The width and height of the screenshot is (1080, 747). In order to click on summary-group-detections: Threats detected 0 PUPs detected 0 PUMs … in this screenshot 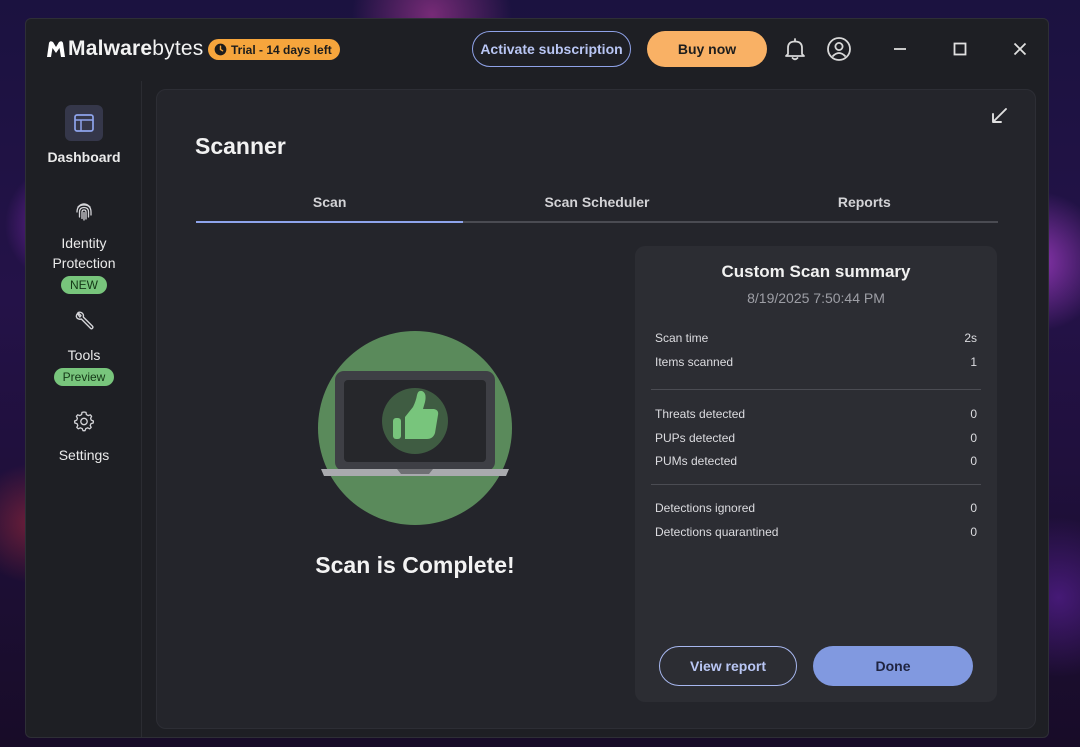, I will do `click(816, 439)`.